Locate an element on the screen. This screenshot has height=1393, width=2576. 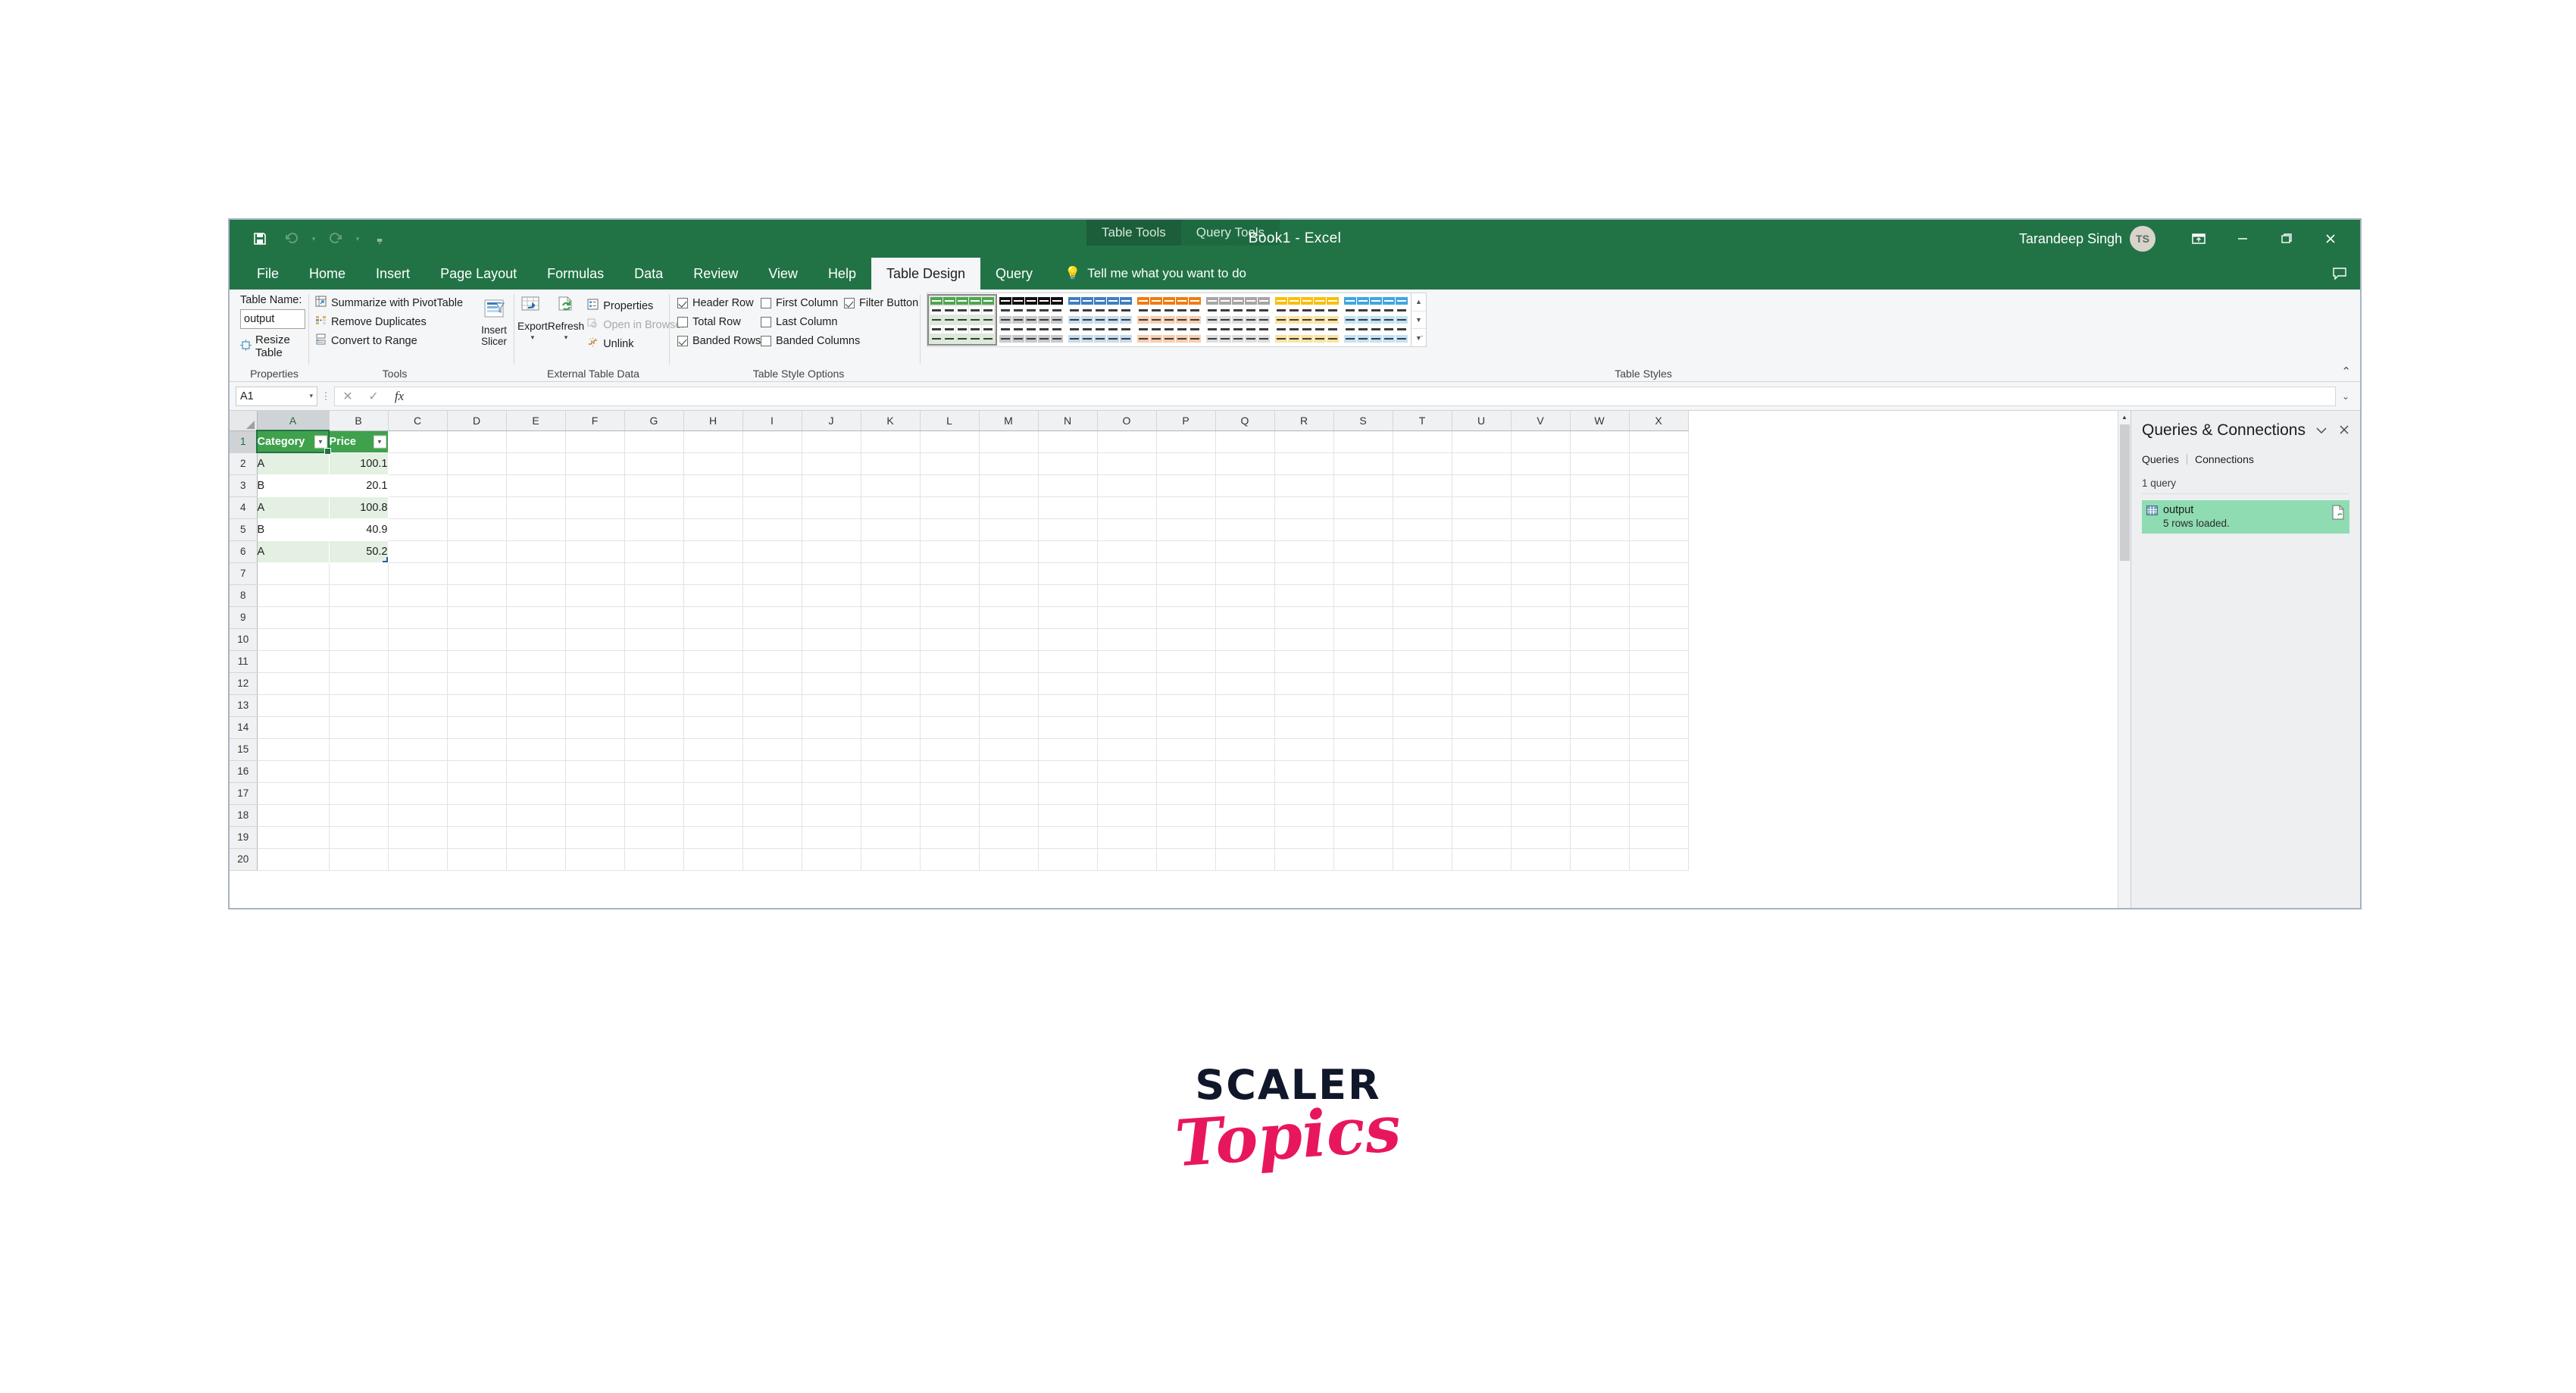
cell-P19 is located at coordinates (1186, 838).